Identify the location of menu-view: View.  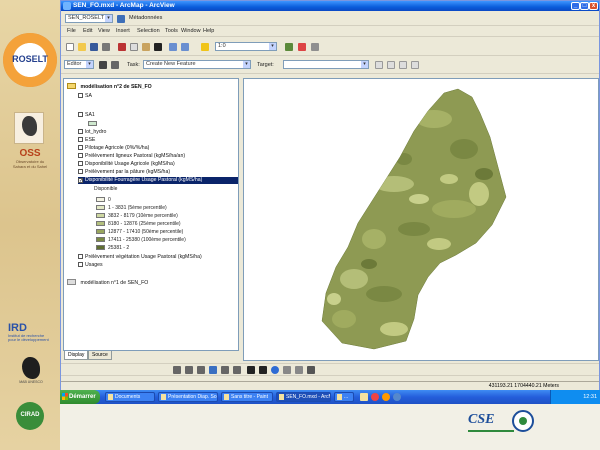
(104, 31).